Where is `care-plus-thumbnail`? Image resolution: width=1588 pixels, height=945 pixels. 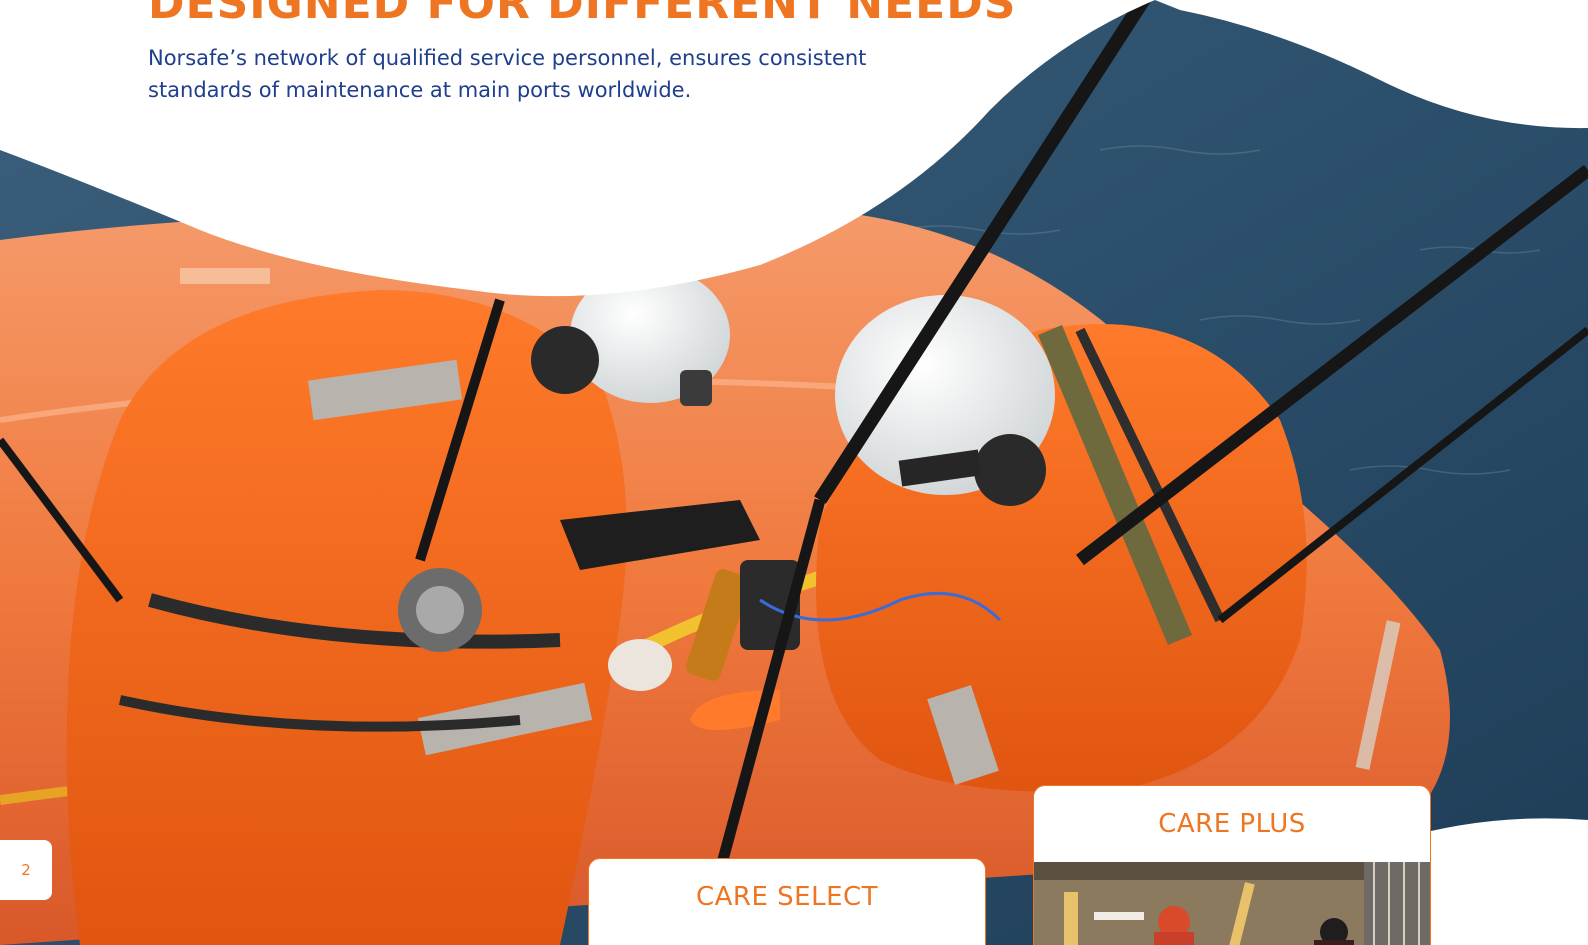 care-plus-thumbnail is located at coordinates (1232, 903).